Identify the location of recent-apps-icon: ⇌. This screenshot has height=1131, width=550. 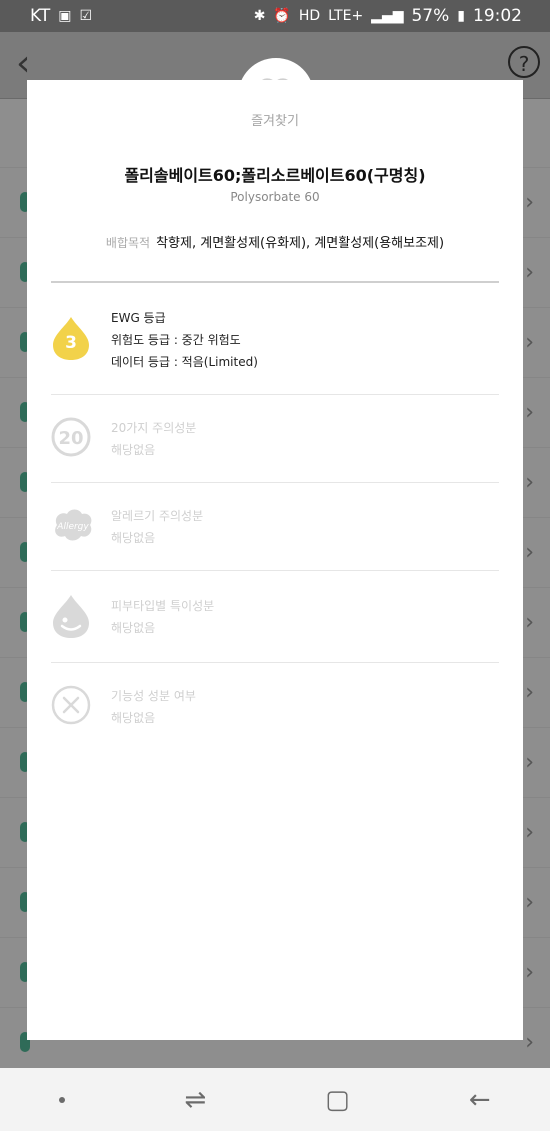
(195, 1100).